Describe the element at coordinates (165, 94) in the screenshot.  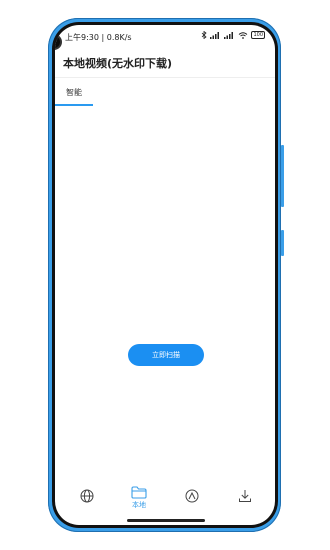
I see `tab-bar: 智能` at that location.